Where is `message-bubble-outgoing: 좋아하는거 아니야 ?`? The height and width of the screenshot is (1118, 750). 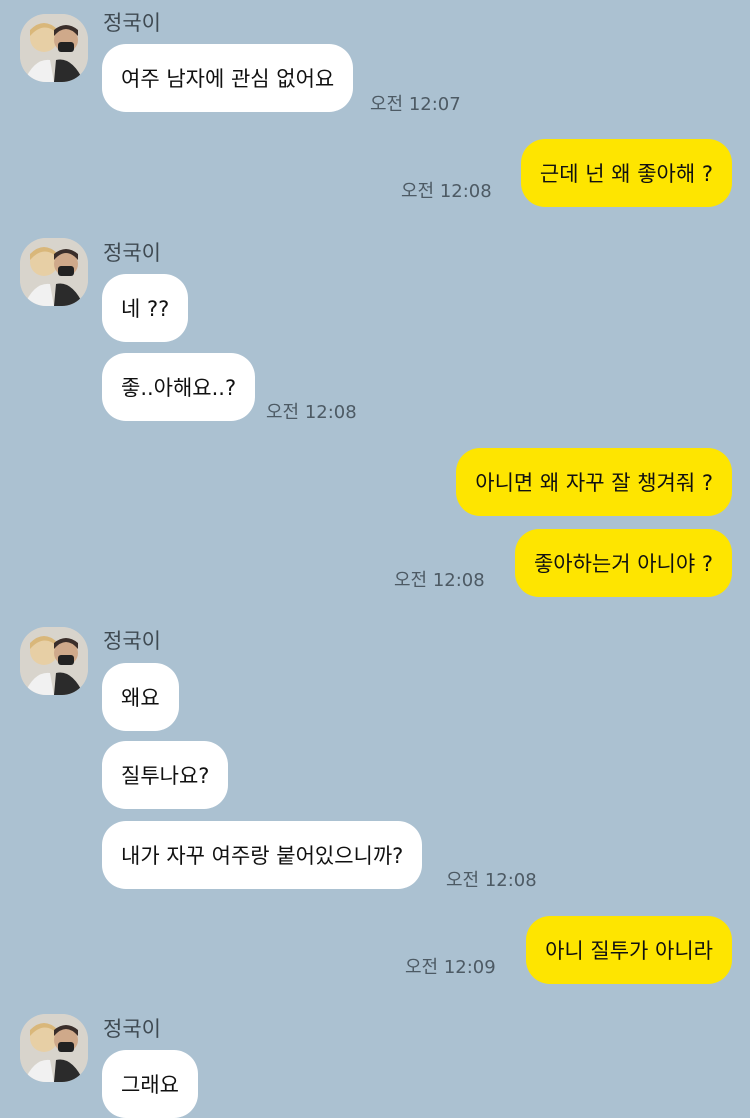
message-bubble-outgoing: 좋아하는거 아니야 ? is located at coordinates (623, 563).